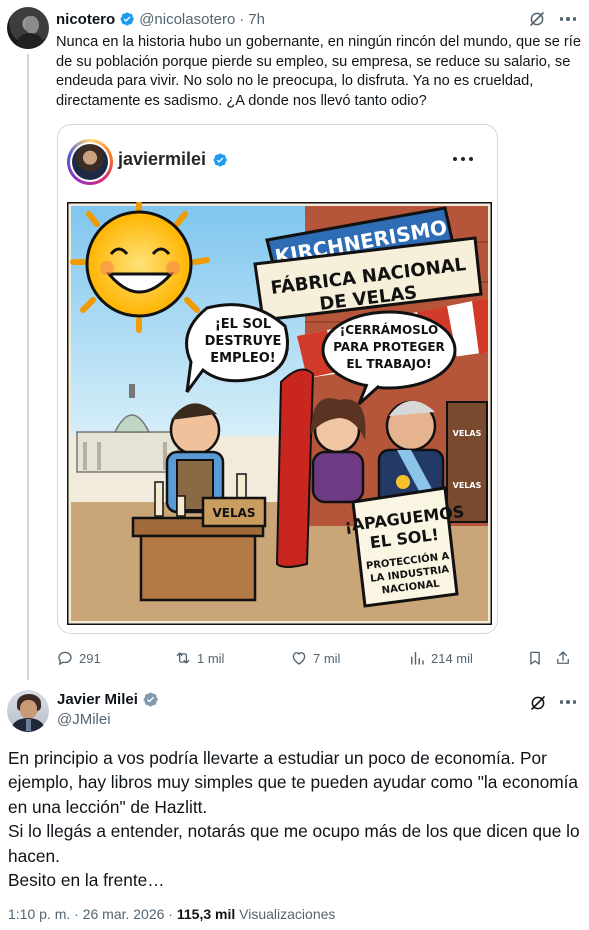 The height and width of the screenshot is (930, 589). What do you see at coordinates (30, 41) in the screenshot?
I see `avatar-body` at bounding box center [30, 41].